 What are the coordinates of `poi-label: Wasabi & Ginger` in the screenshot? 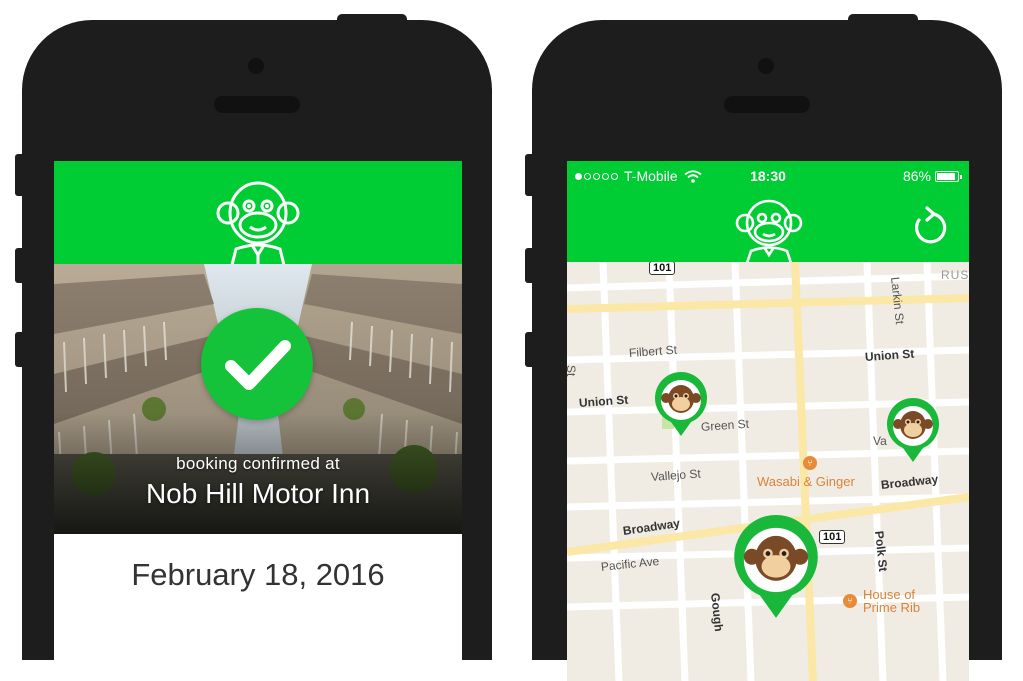 It's located at (806, 481).